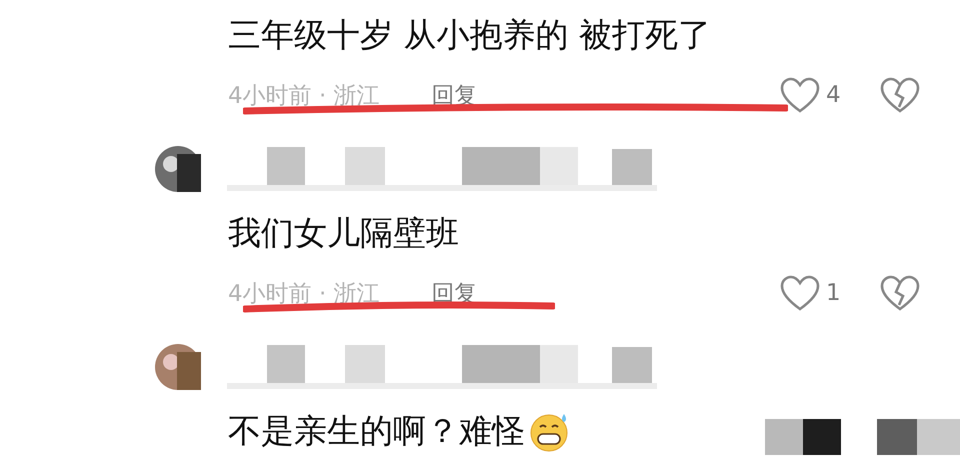  What do you see at coordinates (469, 35) in the screenshot?
I see `comment-text: 三年级十岁 从小抱养的 被打死了` at bounding box center [469, 35].